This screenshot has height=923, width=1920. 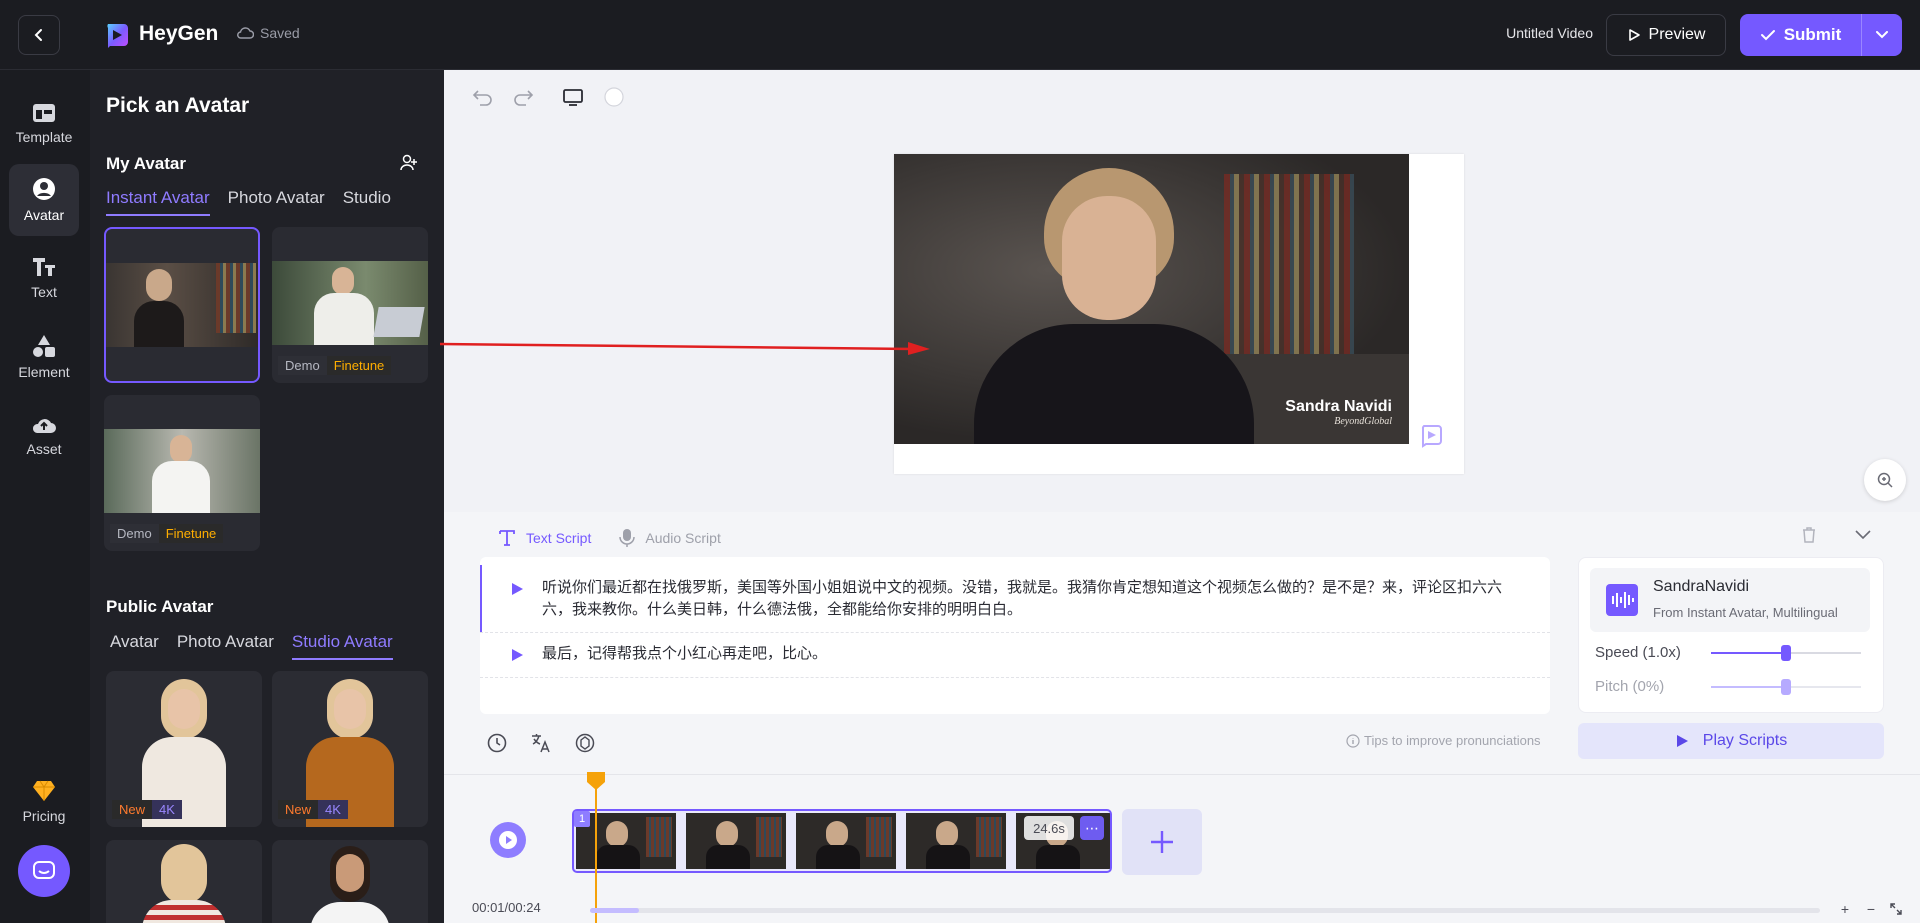 I want to click on back-button, so click(x=39, y=35).